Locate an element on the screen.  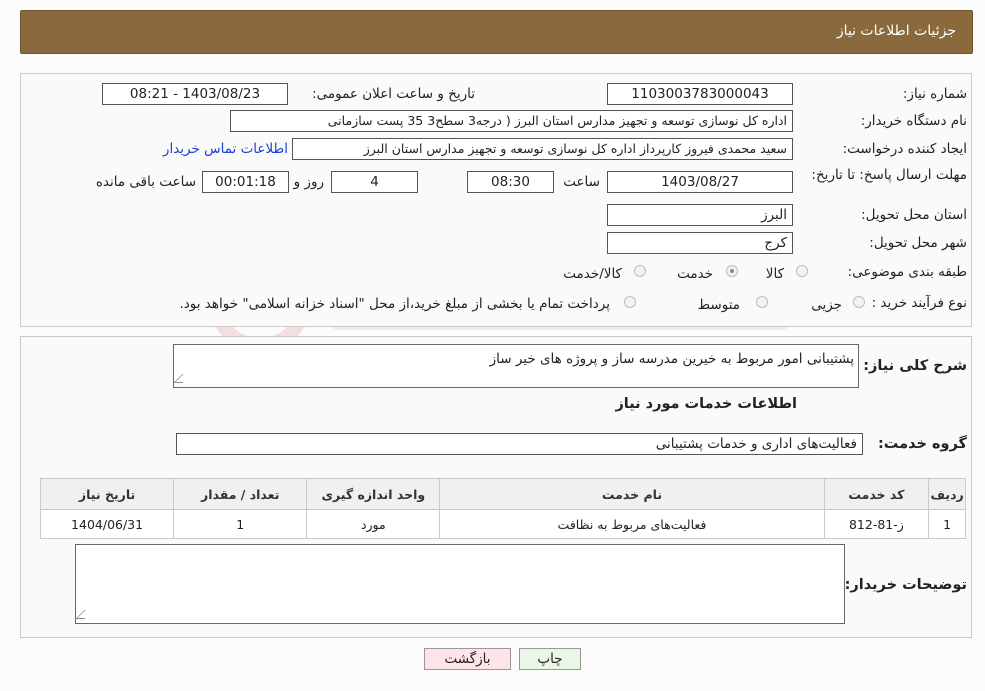
summary-label: شرح کلی نیاز: is located at coordinates (915, 366).